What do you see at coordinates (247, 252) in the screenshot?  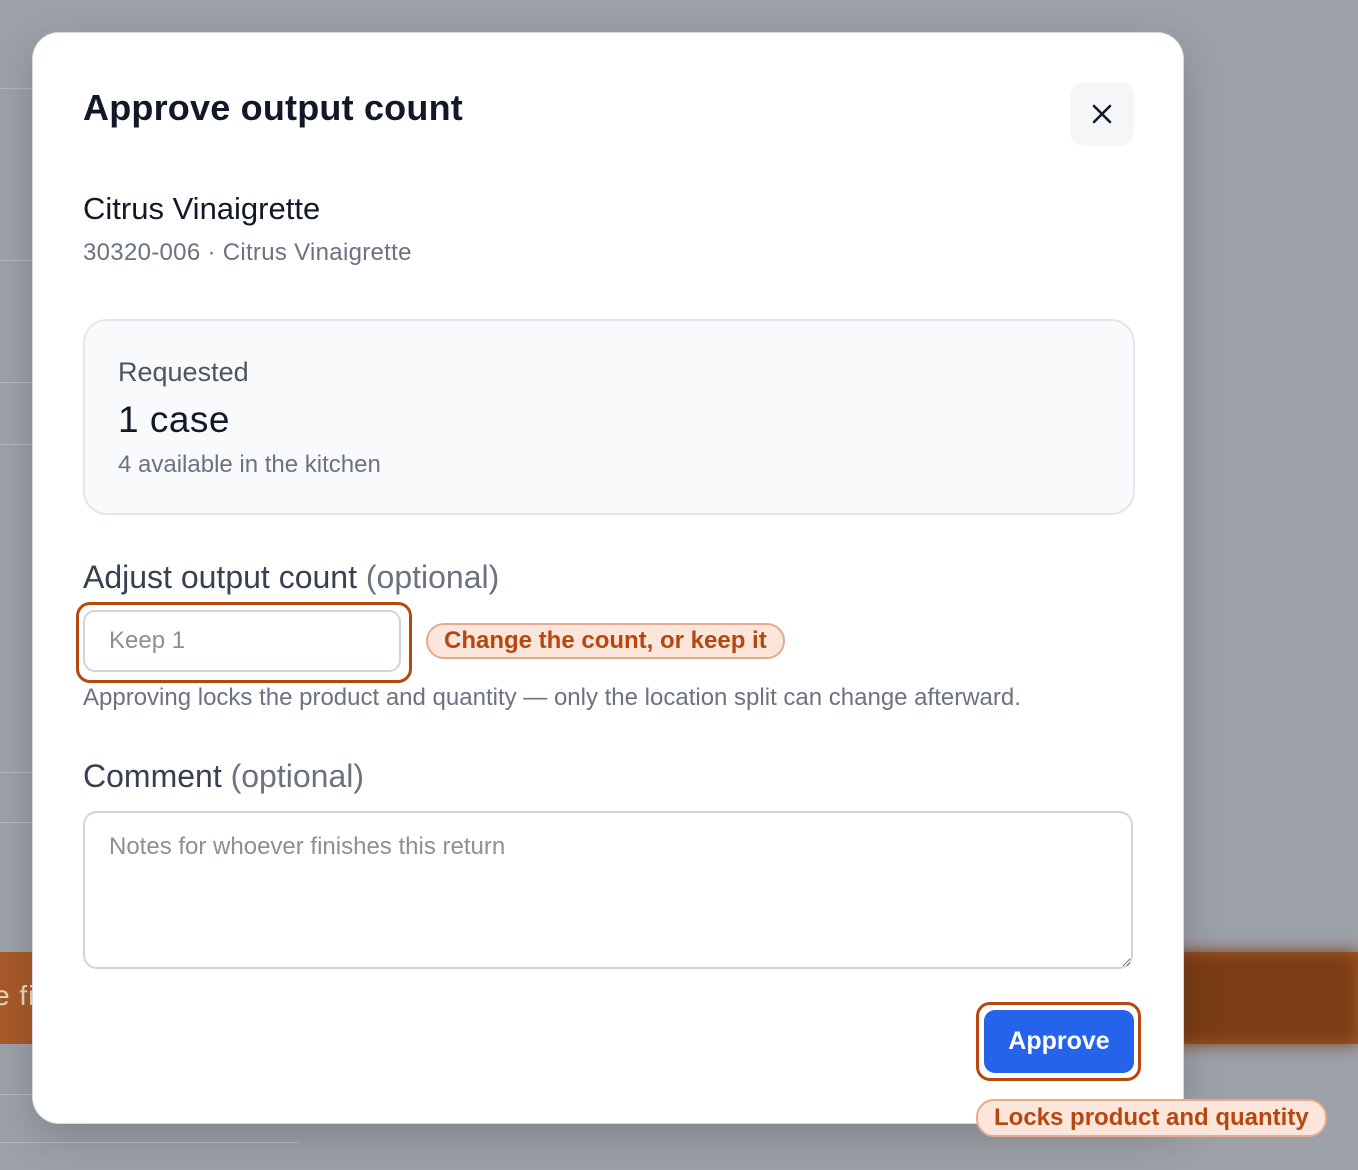 I see `product-sku-line: 30320-006 · Citrus Vinaigrette` at bounding box center [247, 252].